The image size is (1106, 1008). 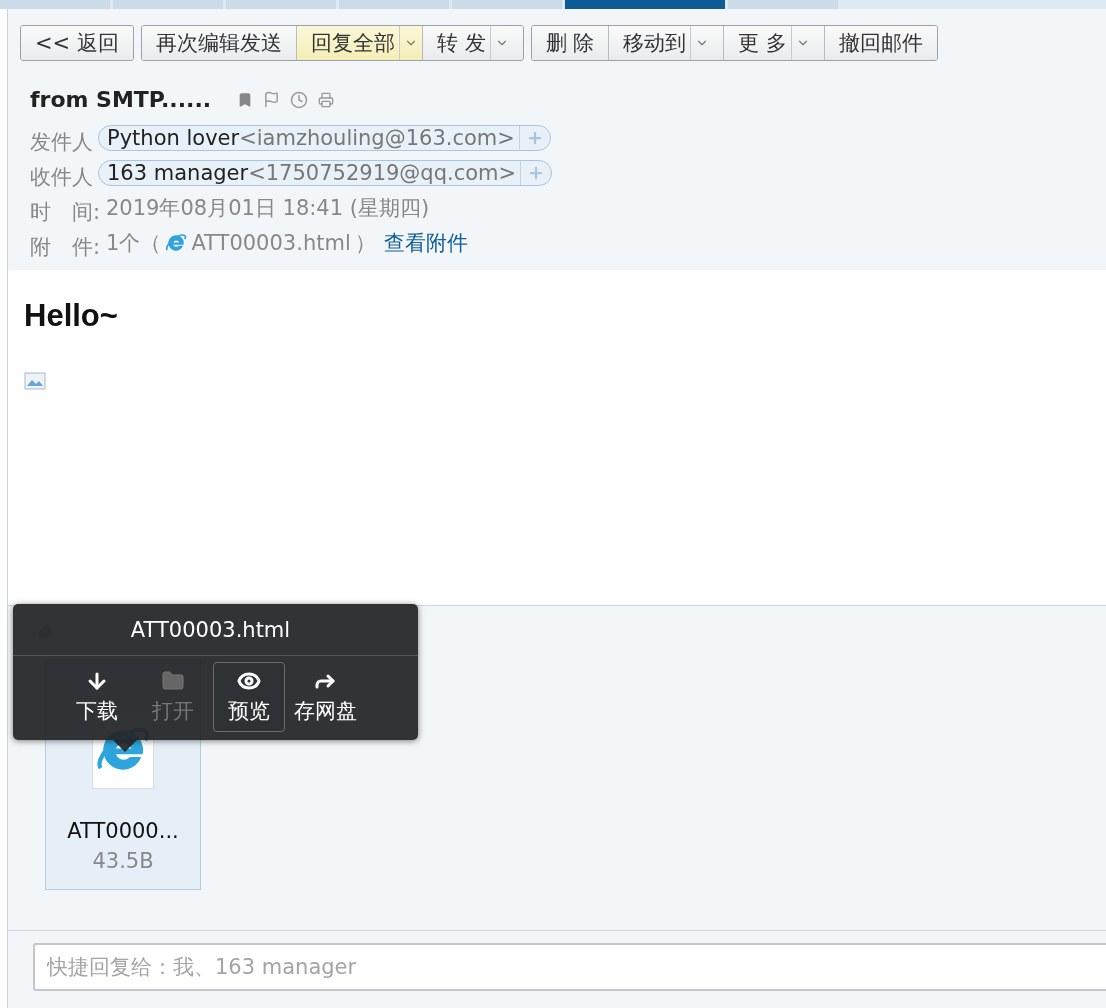 What do you see at coordinates (324, 137) in the screenshot?
I see `contact-chip: Python lover<iamzhouling@163.com>` at bounding box center [324, 137].